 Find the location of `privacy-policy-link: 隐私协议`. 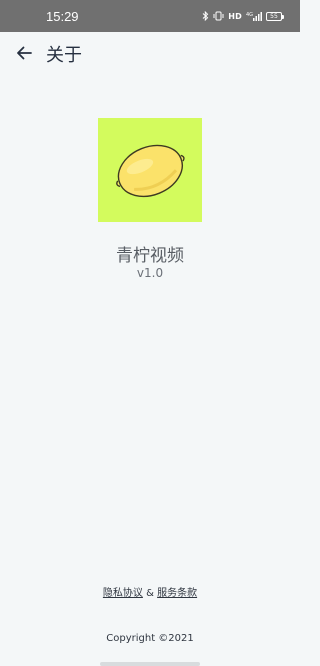

privacy-policy-link: 隐私协议 is located at coordinates (123, 593).